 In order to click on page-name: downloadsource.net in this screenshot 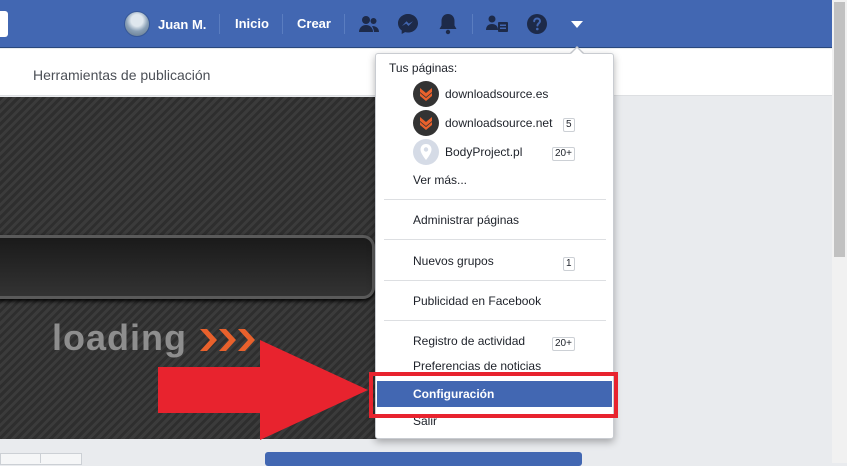, I will do `click(499, 123)`.